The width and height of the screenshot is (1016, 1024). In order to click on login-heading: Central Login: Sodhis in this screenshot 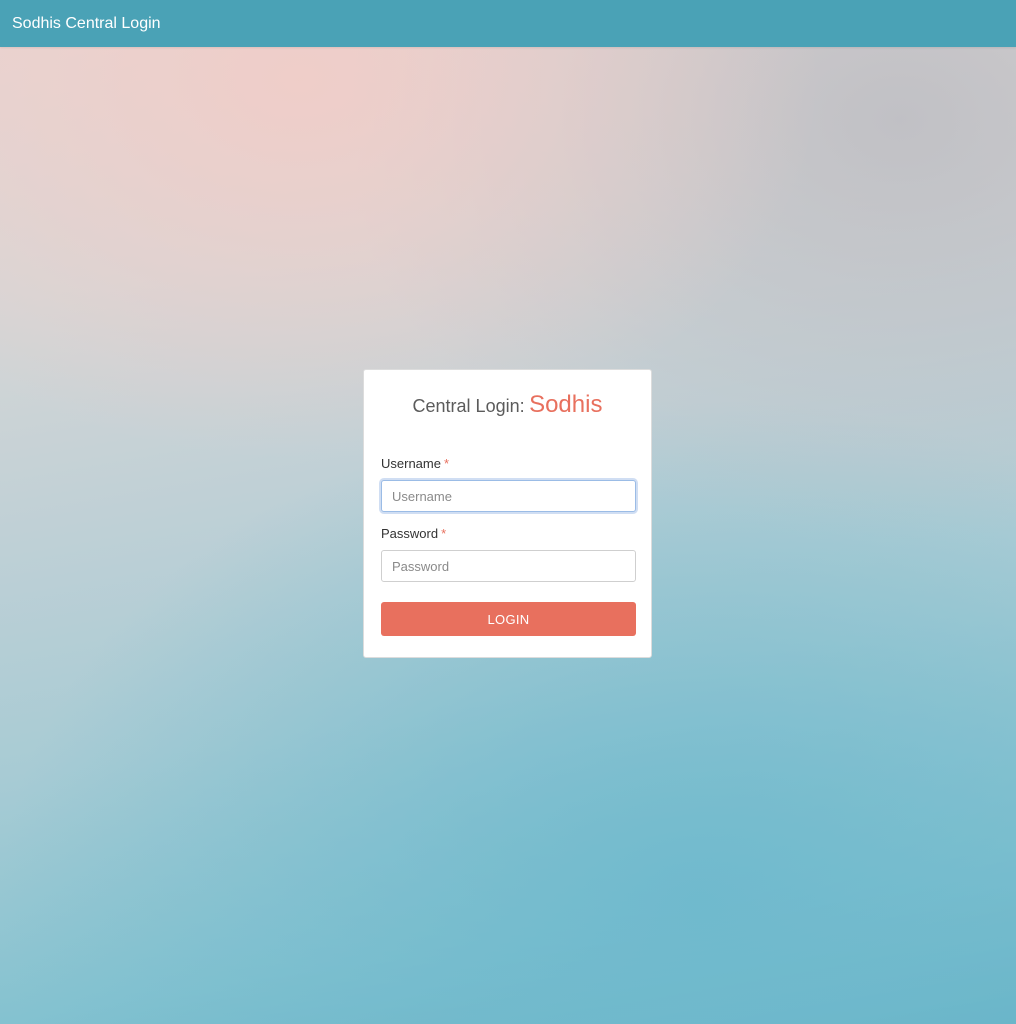, I will do `click(507, 405)`.